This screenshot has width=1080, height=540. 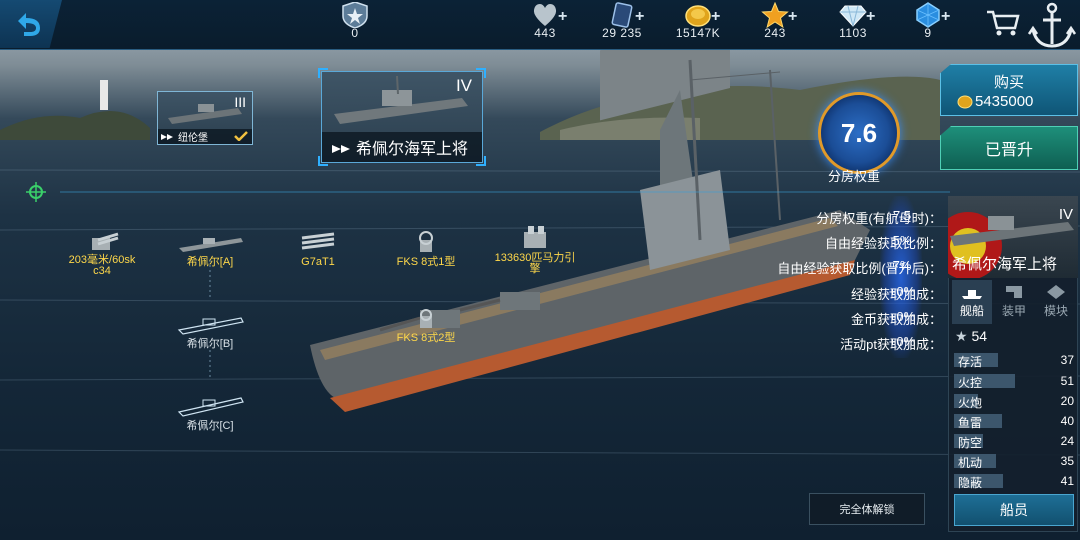 What do you see at coordinates (1004, 101) in the screenshot?
I see `buy-price: 5435000` at bounding box center [1004, 101].